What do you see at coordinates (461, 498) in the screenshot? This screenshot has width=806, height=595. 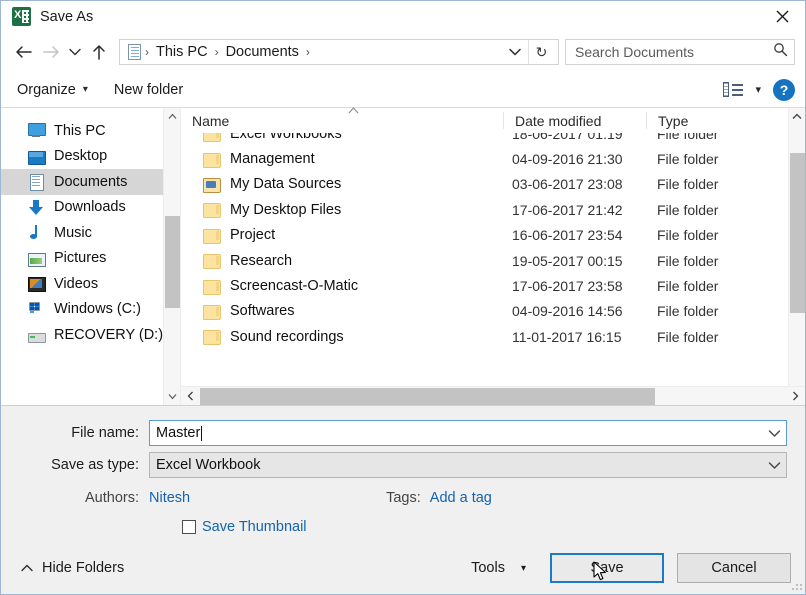 I see `tags-value: Add a tag` at bounding box center [461, 498].